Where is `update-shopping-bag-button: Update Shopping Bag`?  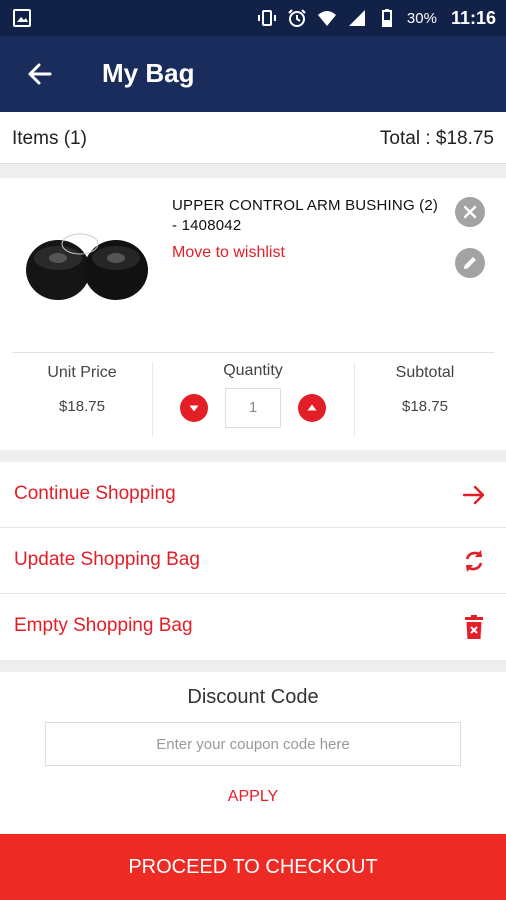 update-shopping-bag-button: Update Shopping Bag is located at coordinates (253, 561).